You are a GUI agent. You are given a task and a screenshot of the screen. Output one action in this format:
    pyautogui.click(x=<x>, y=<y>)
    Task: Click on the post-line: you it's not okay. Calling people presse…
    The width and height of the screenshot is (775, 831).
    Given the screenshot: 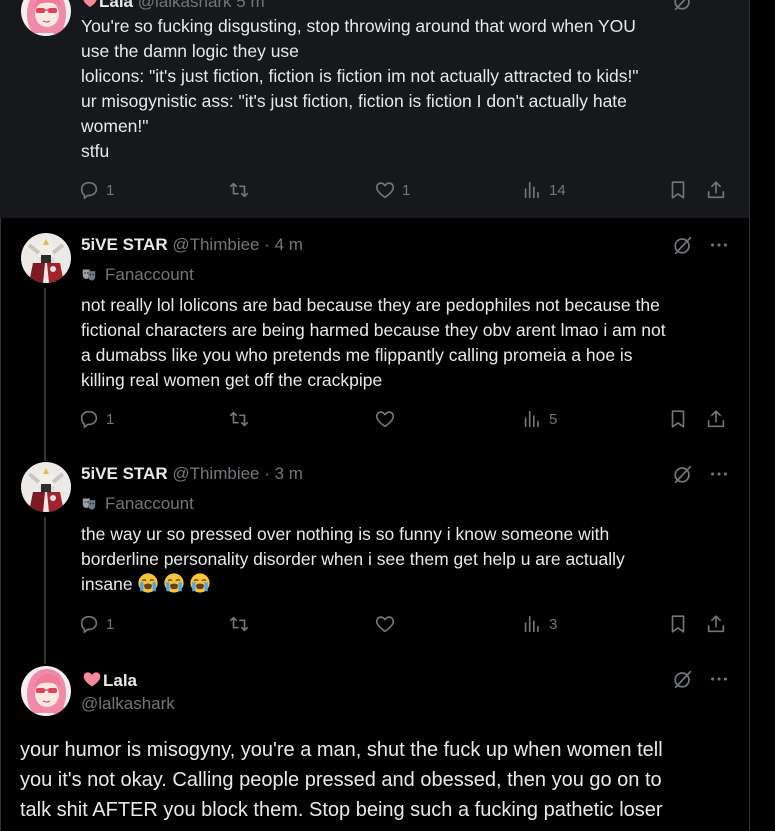 What is the action you would take?
    pyautogui.click(x=341, y=780)
    